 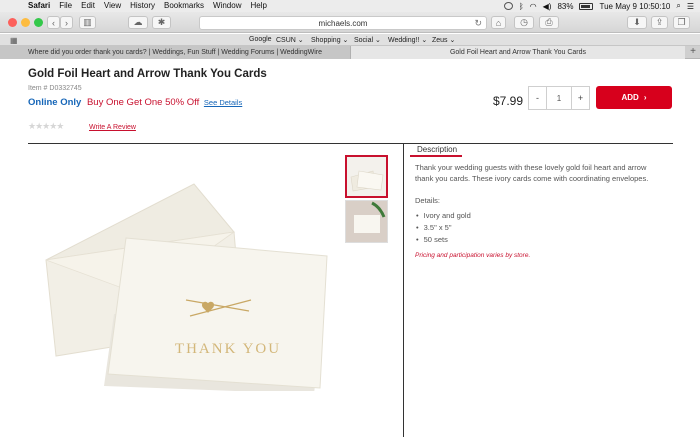 I want to click on volume-icon: ◀), so click(x=547, y=6).